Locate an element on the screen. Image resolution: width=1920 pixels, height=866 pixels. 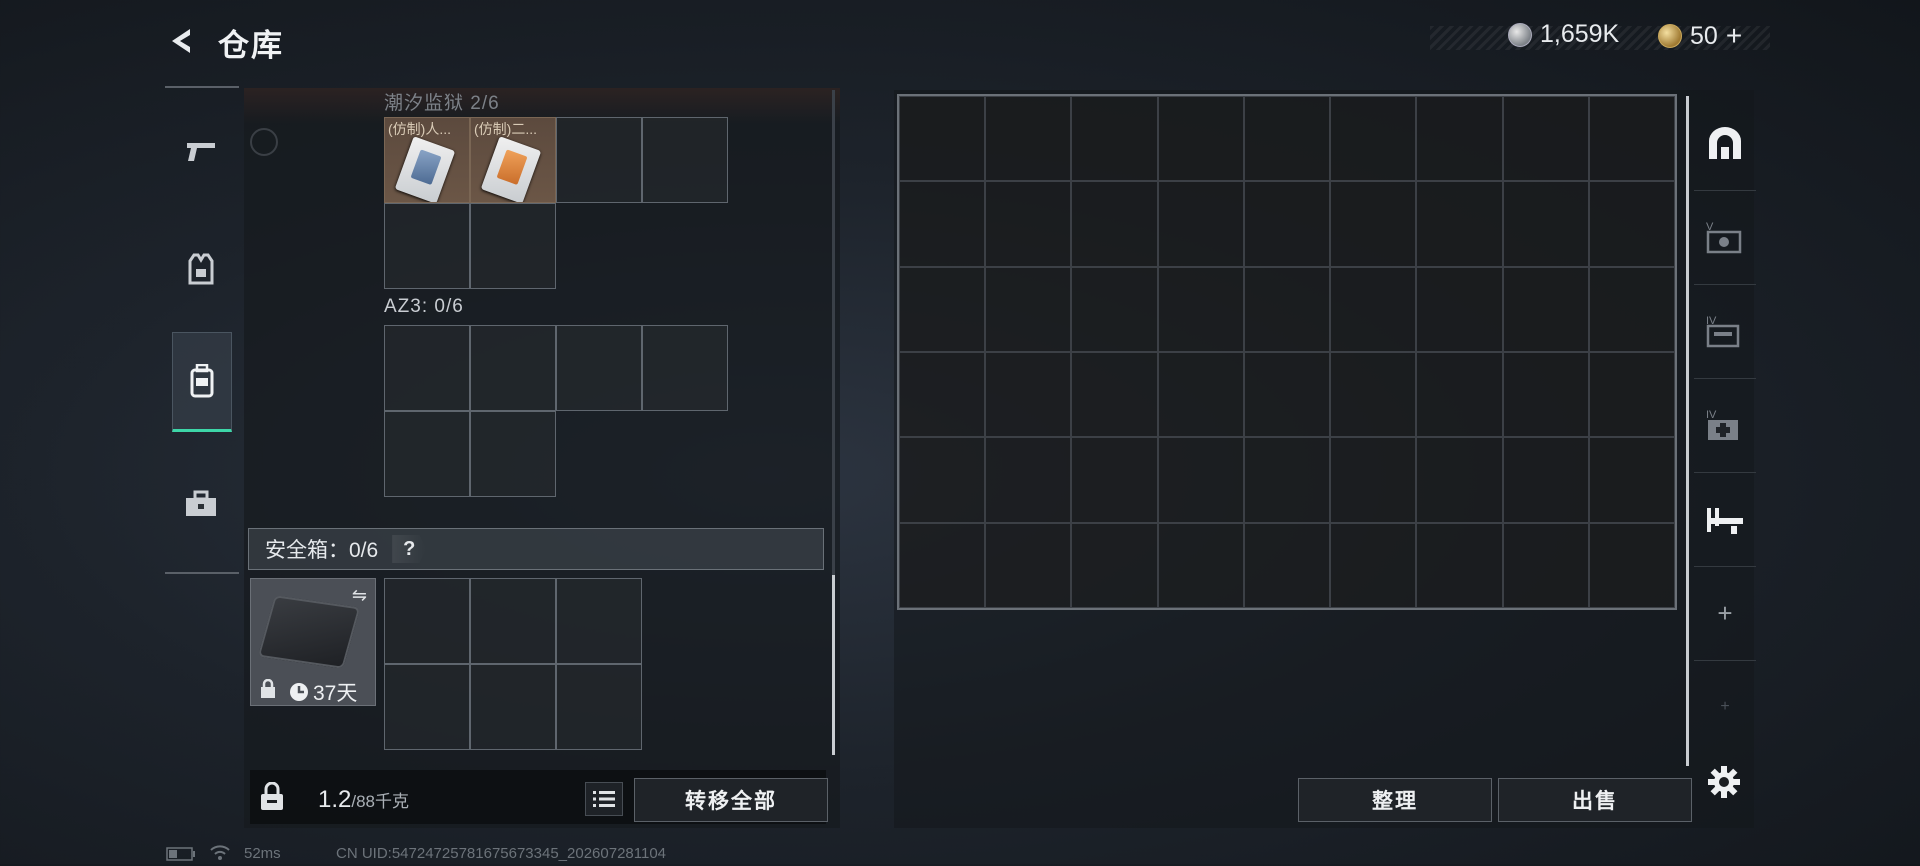
sell-button: 出售 is located at coordinates (1595, 800).